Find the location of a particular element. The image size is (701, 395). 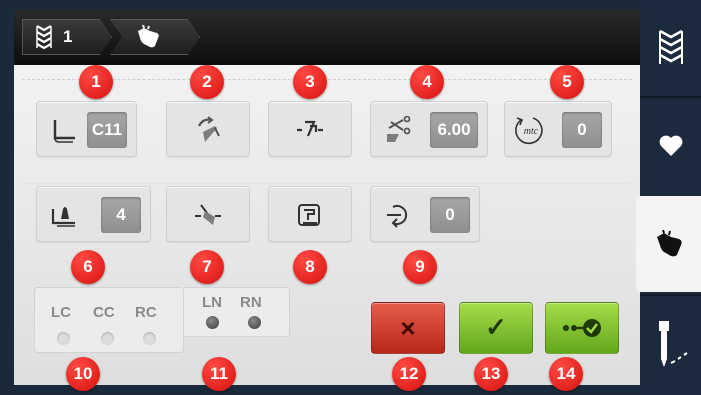

confirm-button: ✓ is located at coordinates (496, 328).